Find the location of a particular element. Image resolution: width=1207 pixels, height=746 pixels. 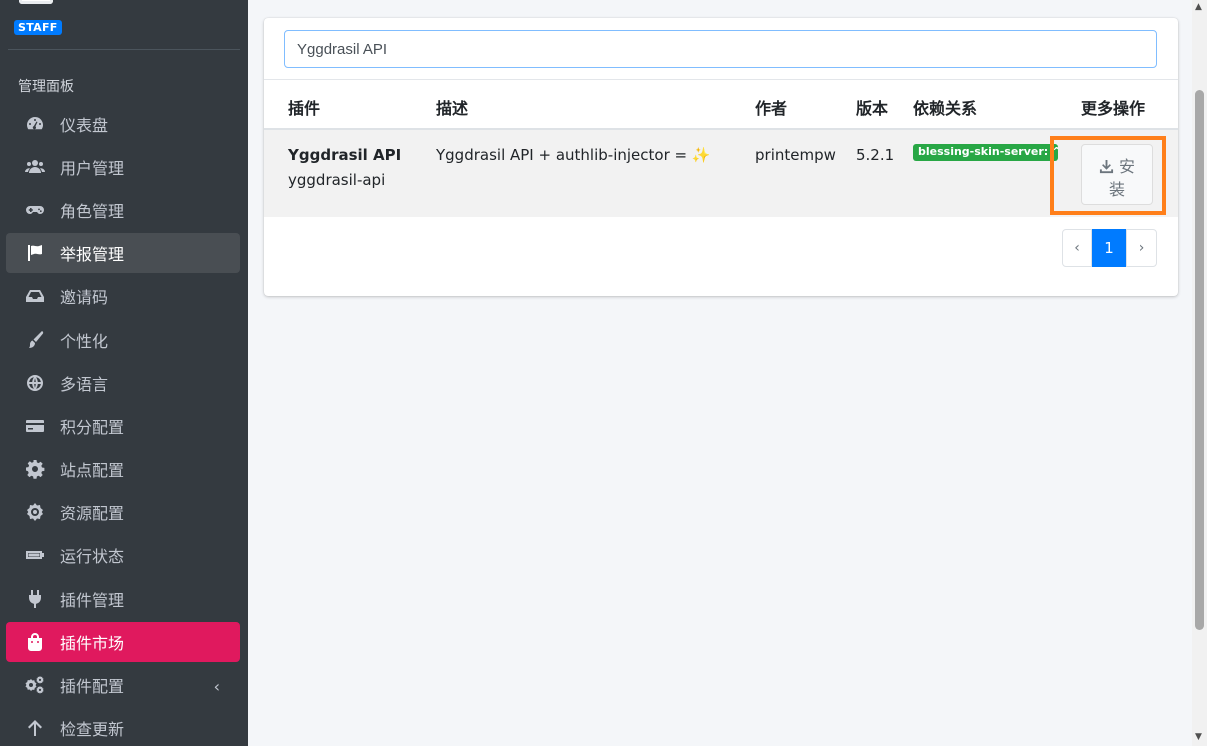

sidebar-item-resource: 资源配置 is located at coordinates (123, 512).